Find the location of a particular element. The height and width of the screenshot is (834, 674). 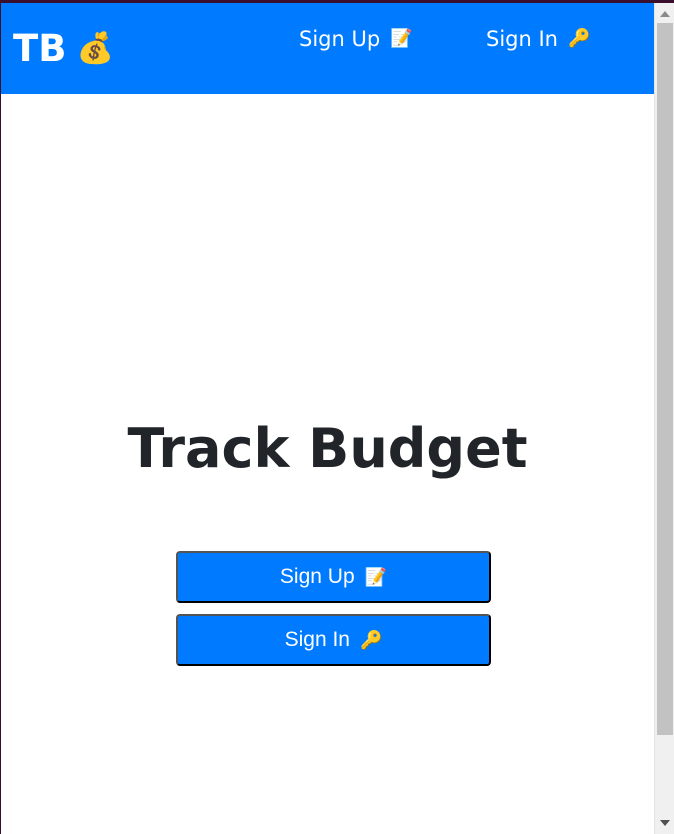

sign-in-button-label: Sign In is located at coordinates (317, 639).